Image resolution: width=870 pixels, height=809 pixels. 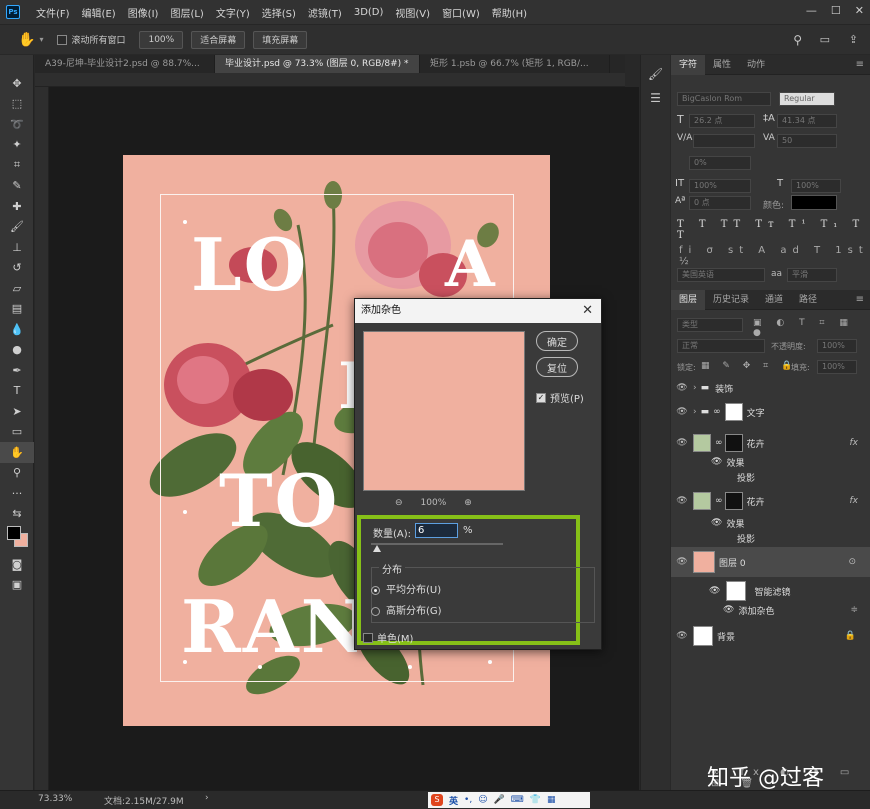 What do you see at coordinates (811, 10) in the screenshot?
I see `minimize-icon: —` at bounding box center [811, 10].